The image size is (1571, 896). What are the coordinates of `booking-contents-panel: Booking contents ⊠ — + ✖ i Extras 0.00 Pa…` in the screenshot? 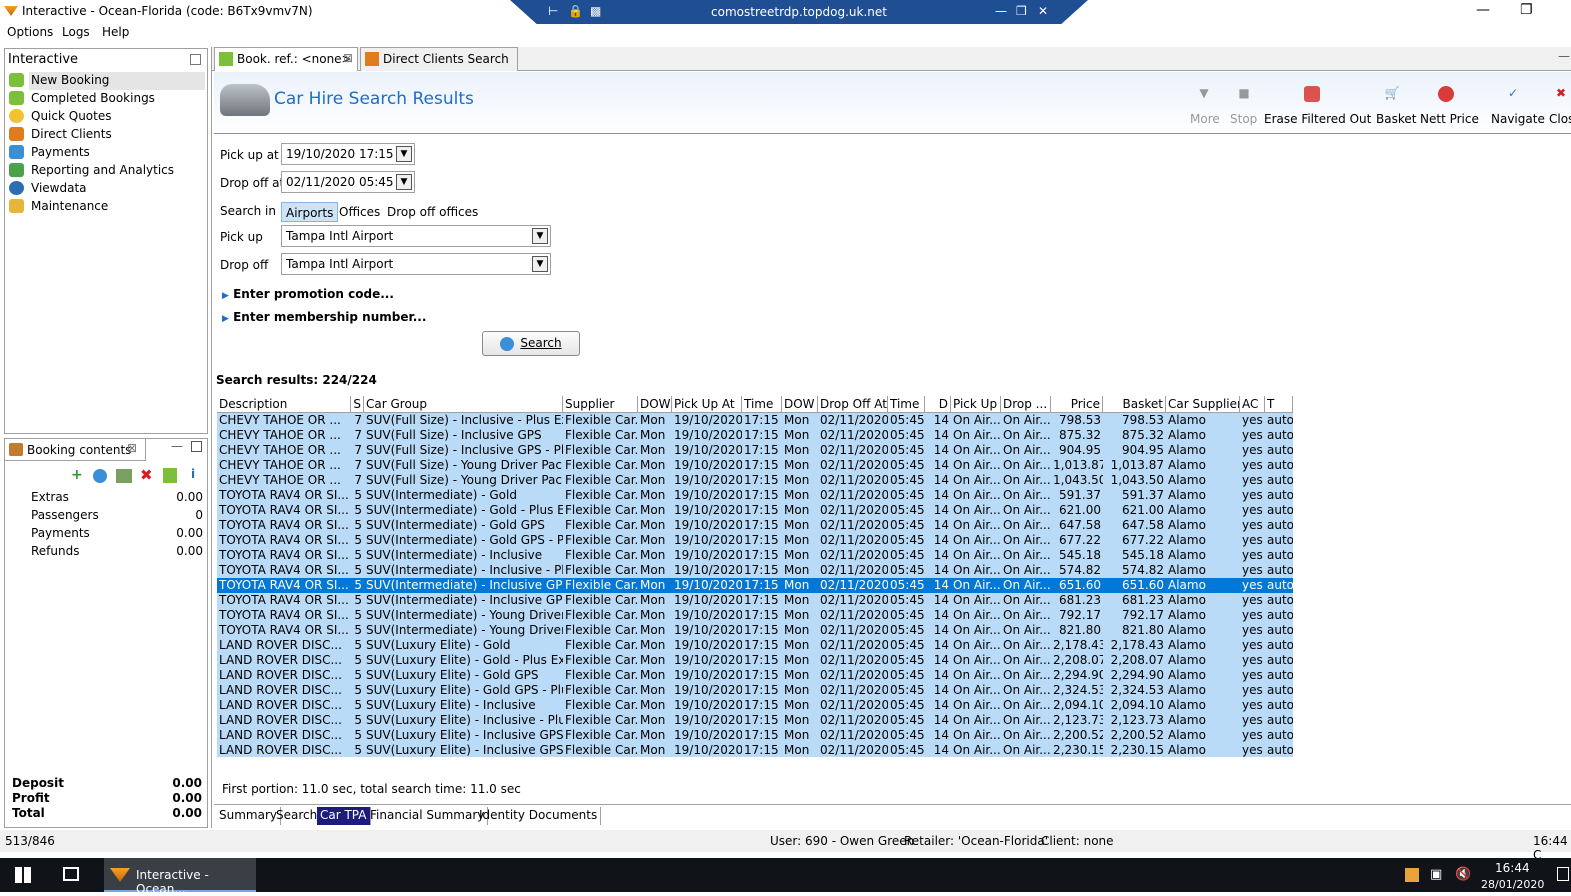 It's located at (106, 633).